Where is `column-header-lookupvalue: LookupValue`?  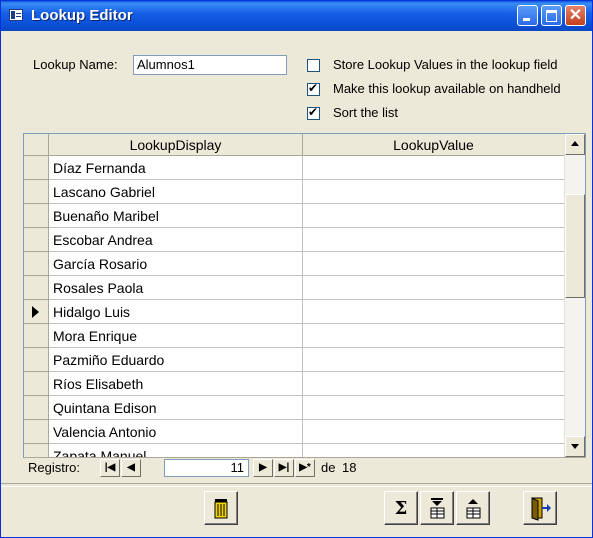 column-header-lookupvalue: LookupValue is located at coordinates (433, 145).